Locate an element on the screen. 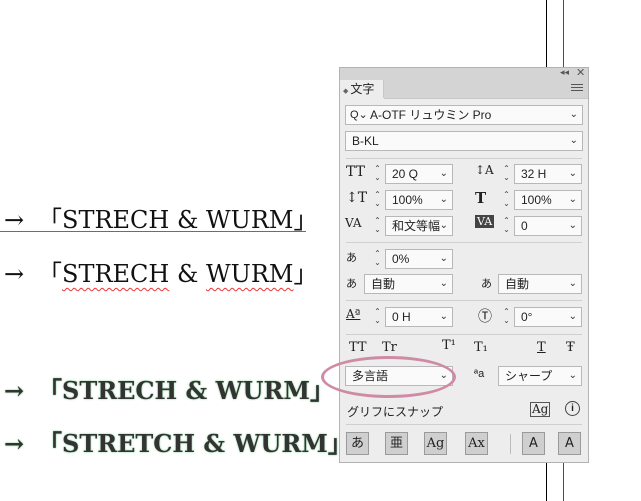 This screenshot has width=641, height=501. rotation-value: 0° is located at coordinates (527, 317).